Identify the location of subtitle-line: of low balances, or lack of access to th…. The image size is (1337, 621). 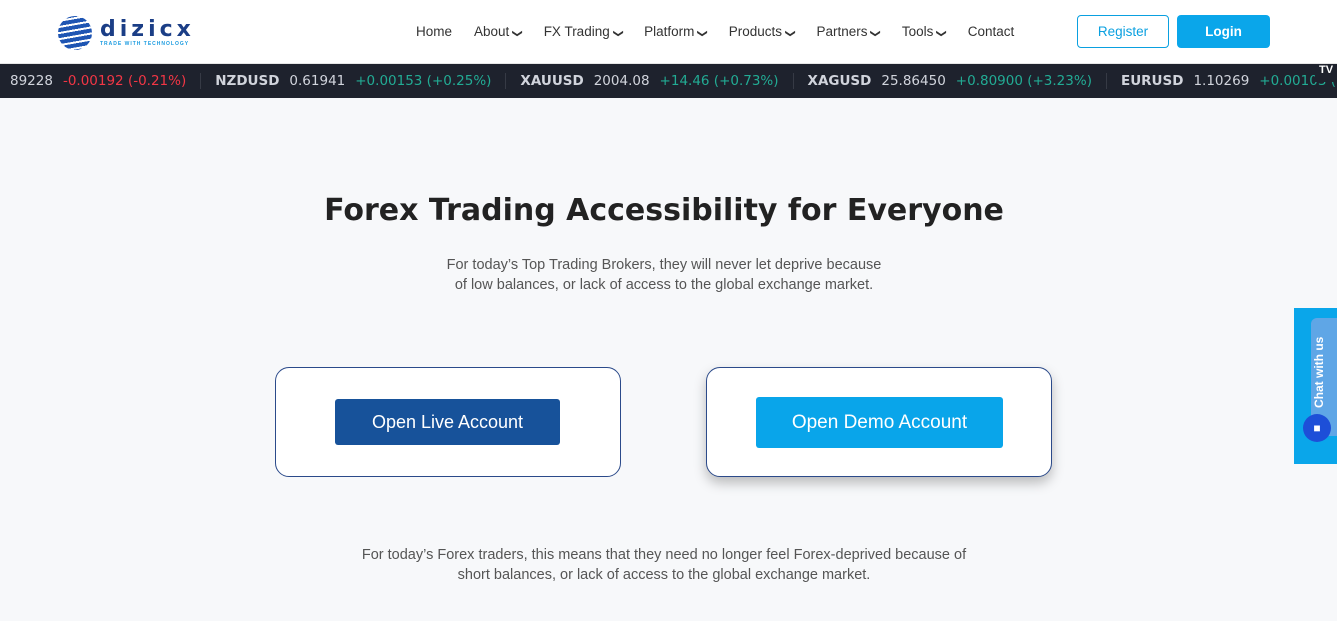
(664, 285).